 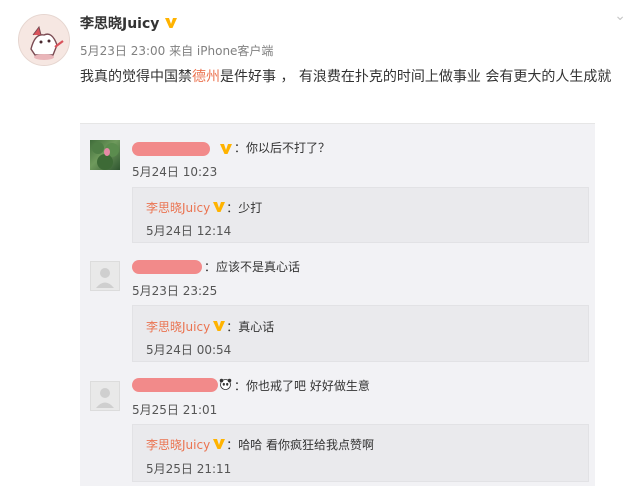 I want to click on post-content: 我真的觉得中国禁德州是件好事 ， 有浪费在扑克的时间上做事业 会有更大的人生成就, so click(x=350, y=77).